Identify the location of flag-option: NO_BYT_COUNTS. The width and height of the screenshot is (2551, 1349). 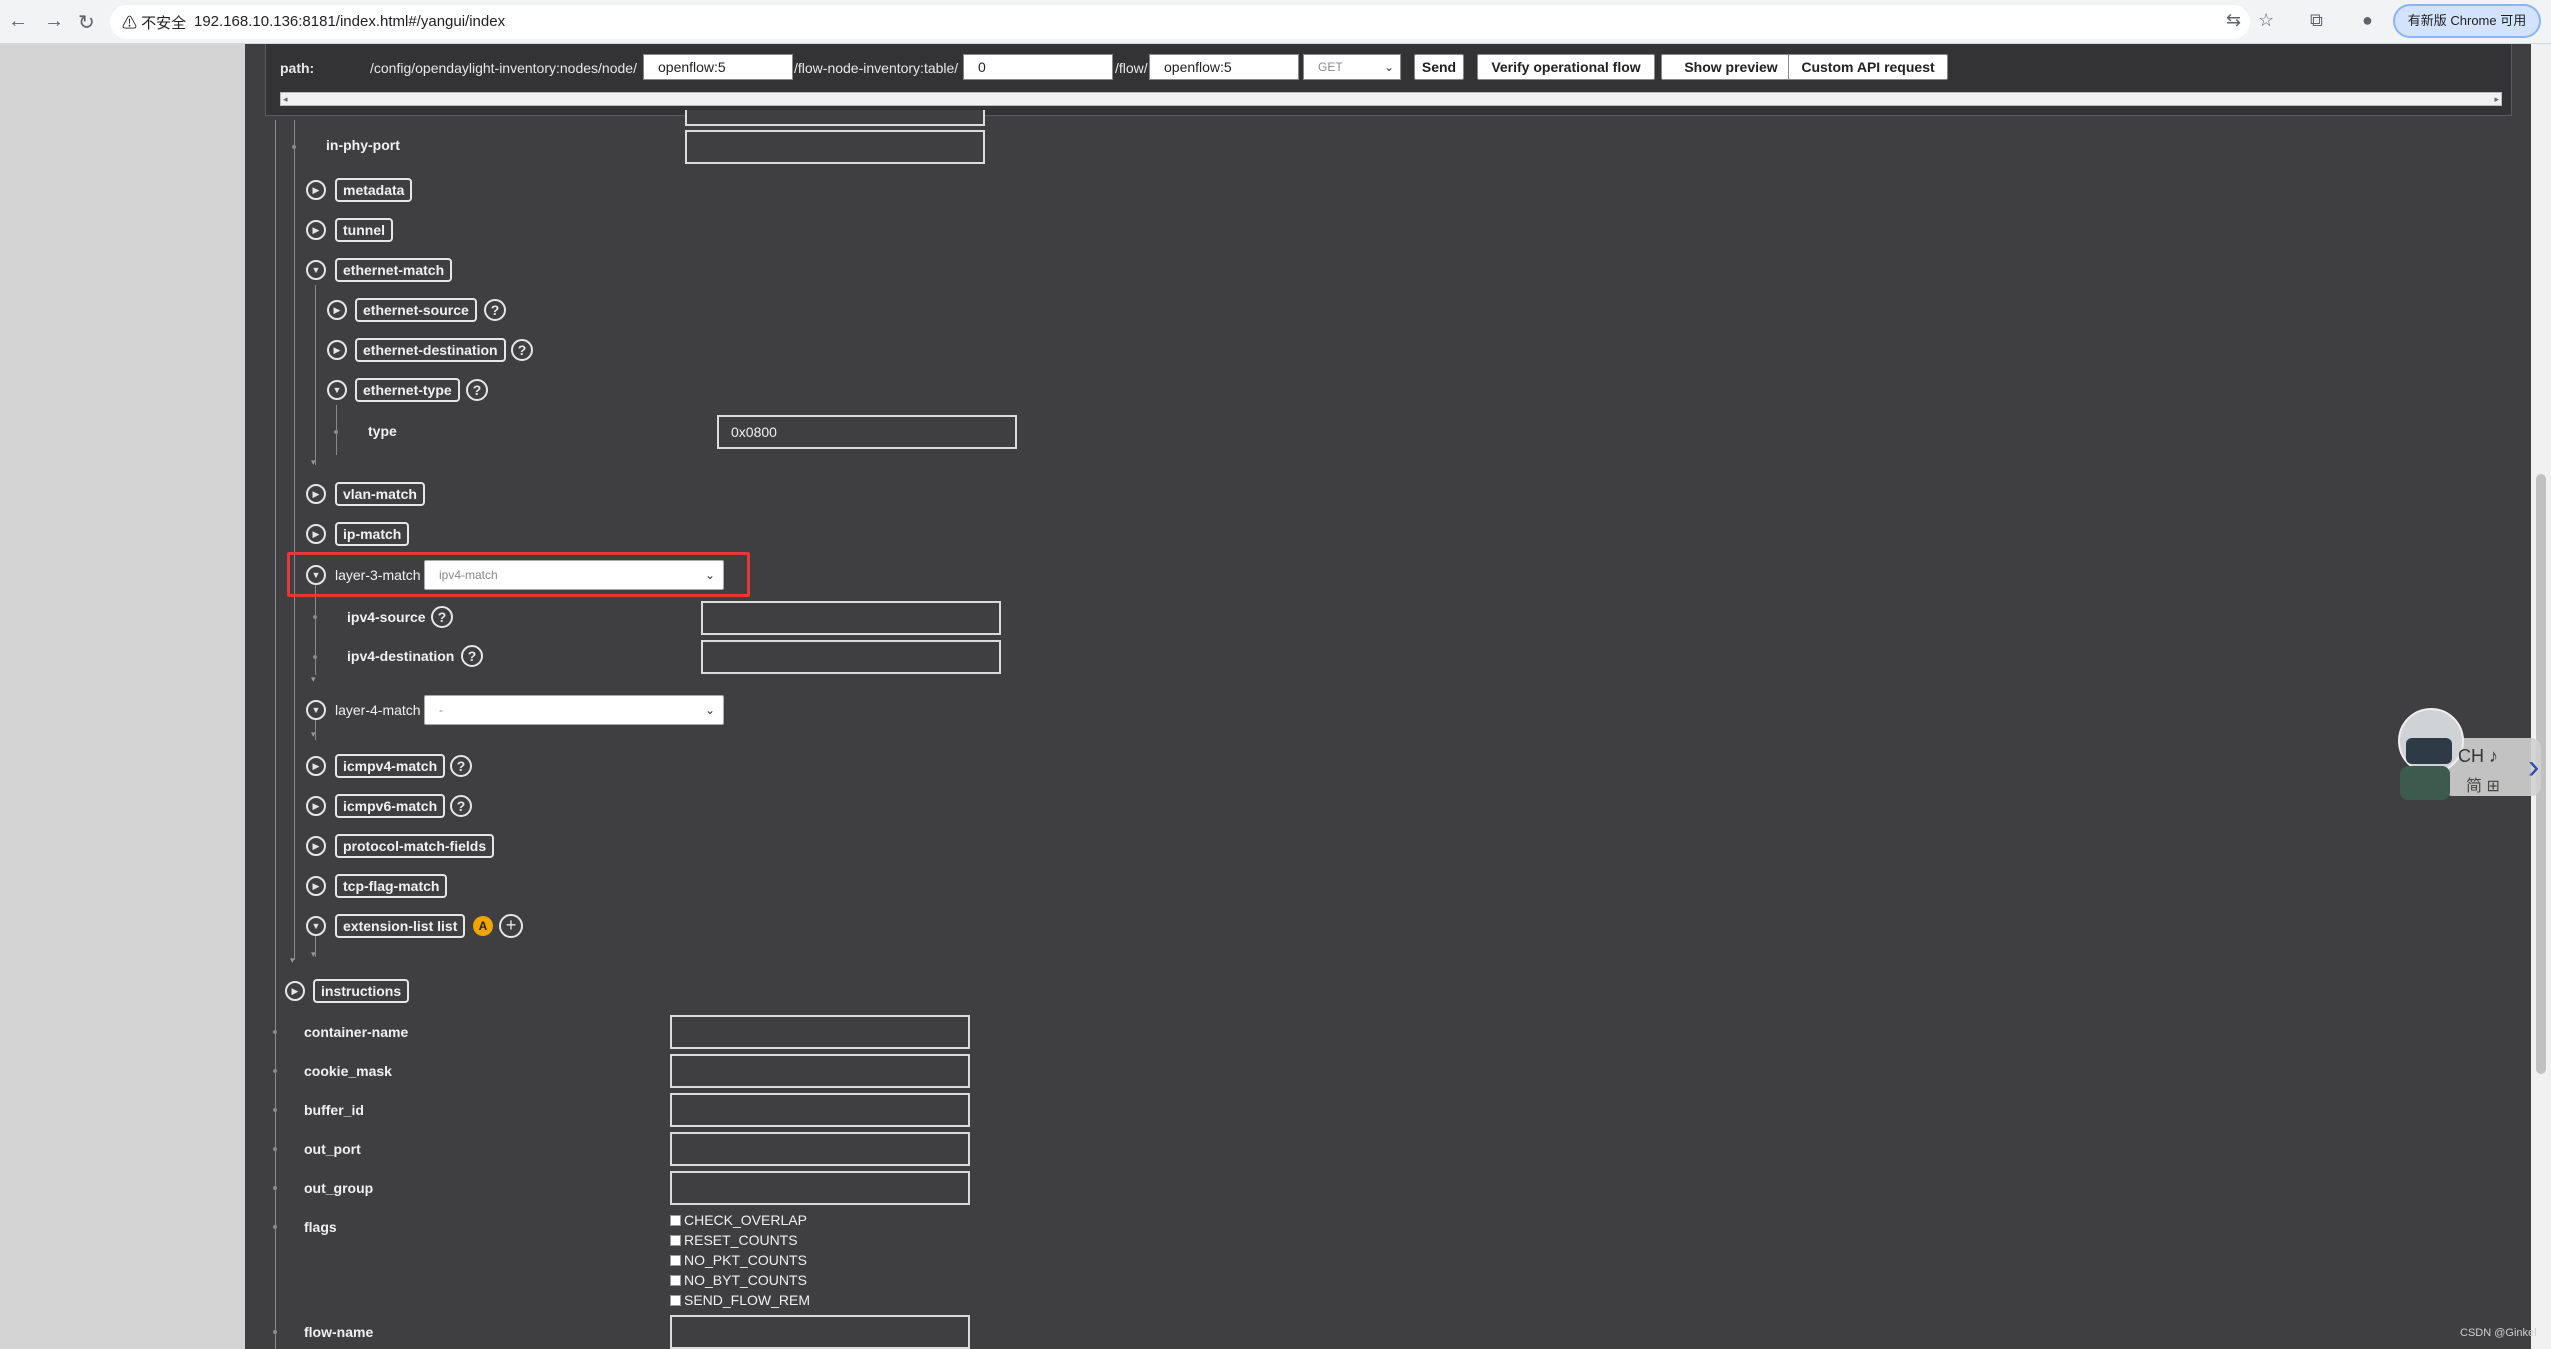
(738, 1280).